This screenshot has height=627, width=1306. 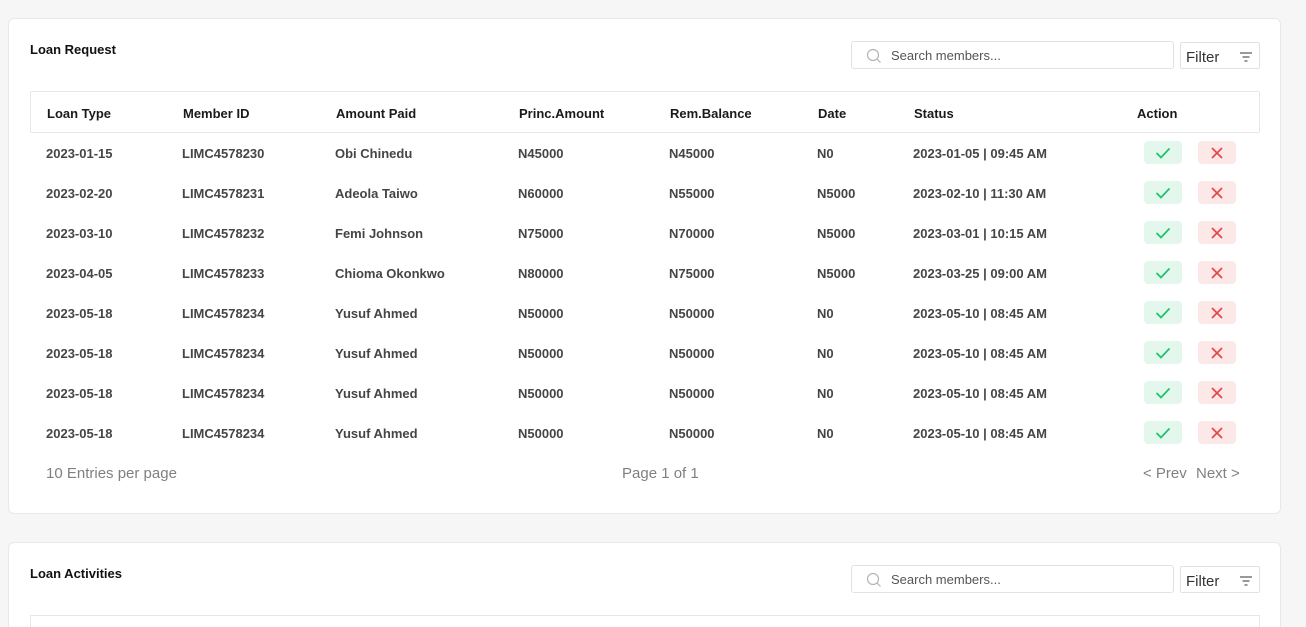 I want to click on cell-rem-balance: N45000, so click(x=692, y=153).